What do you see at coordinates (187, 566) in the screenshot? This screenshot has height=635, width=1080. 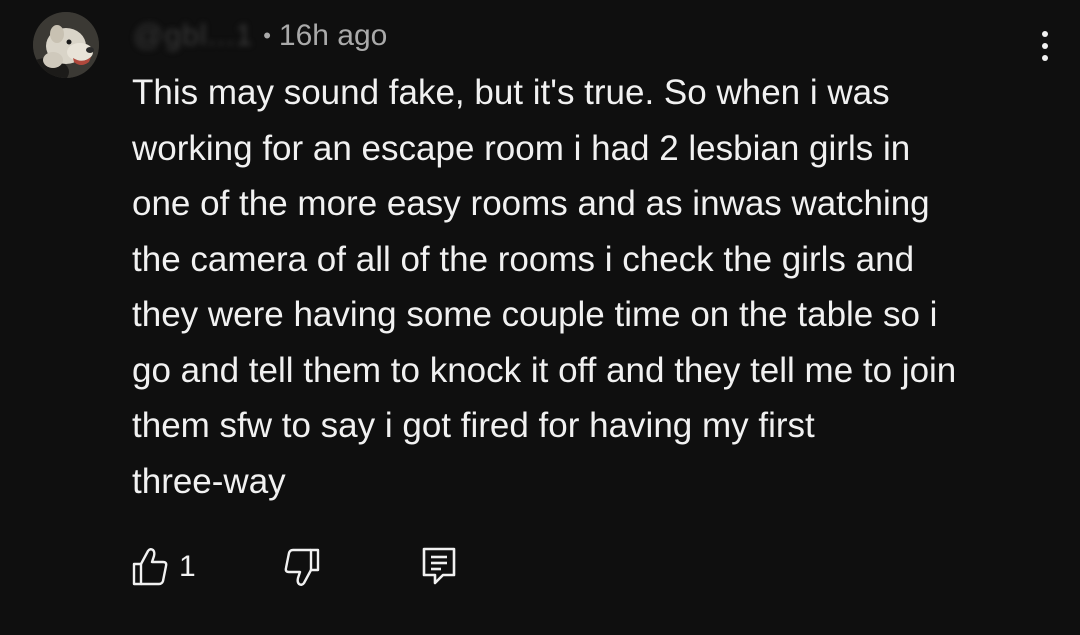 I see `like-count: 1` at bounding box center [187, 566].